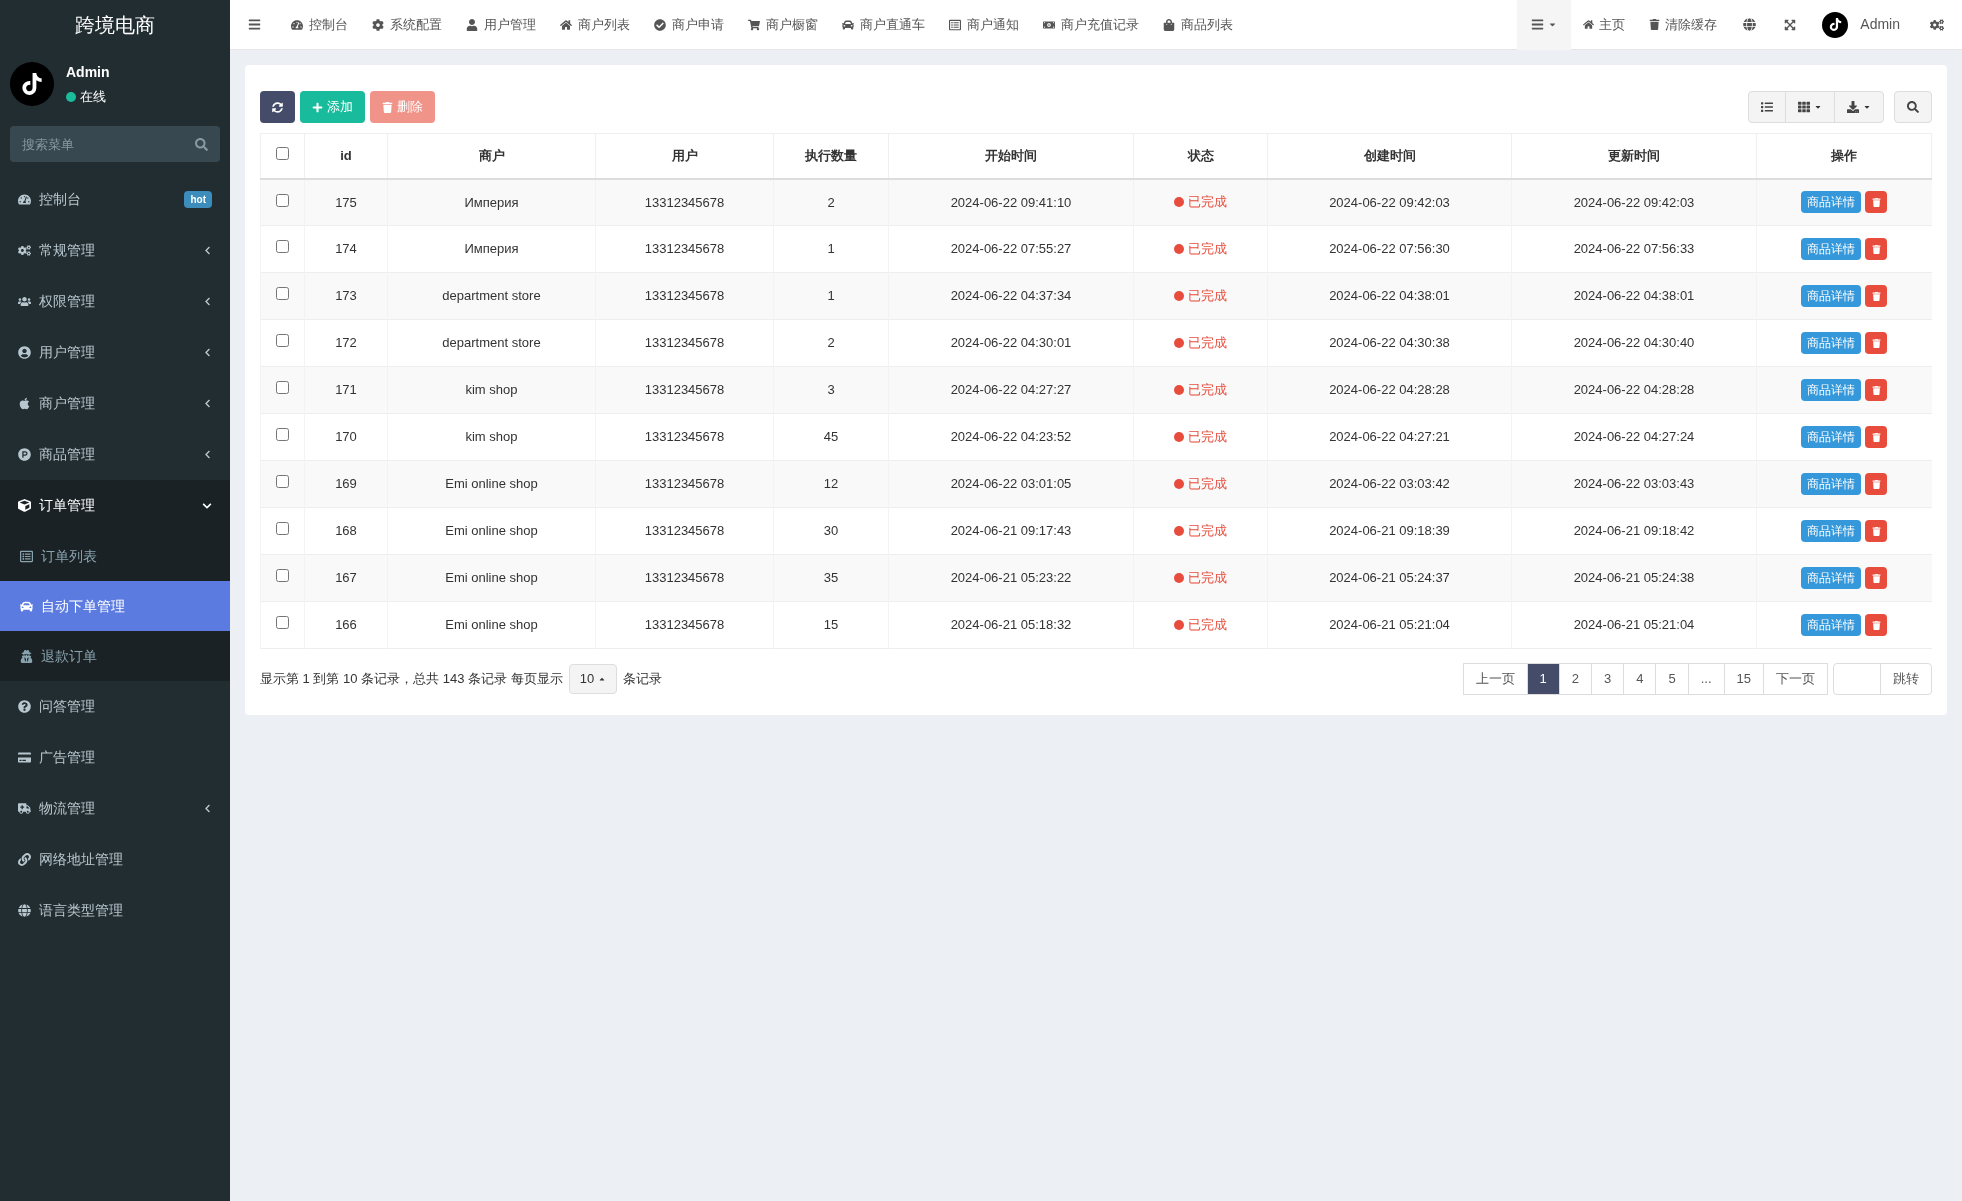 This screenshot has height=1201, width=1962. Describe the element at coordinates (1198, 24) in the screenshot. I see `nav-tab: 商品列表` at that location.